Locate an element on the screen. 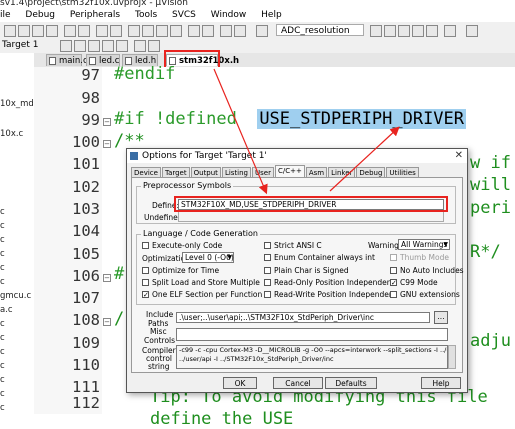 The image size is (515, 429). tab-to-define-arrow is located at coordinates (240, 131).